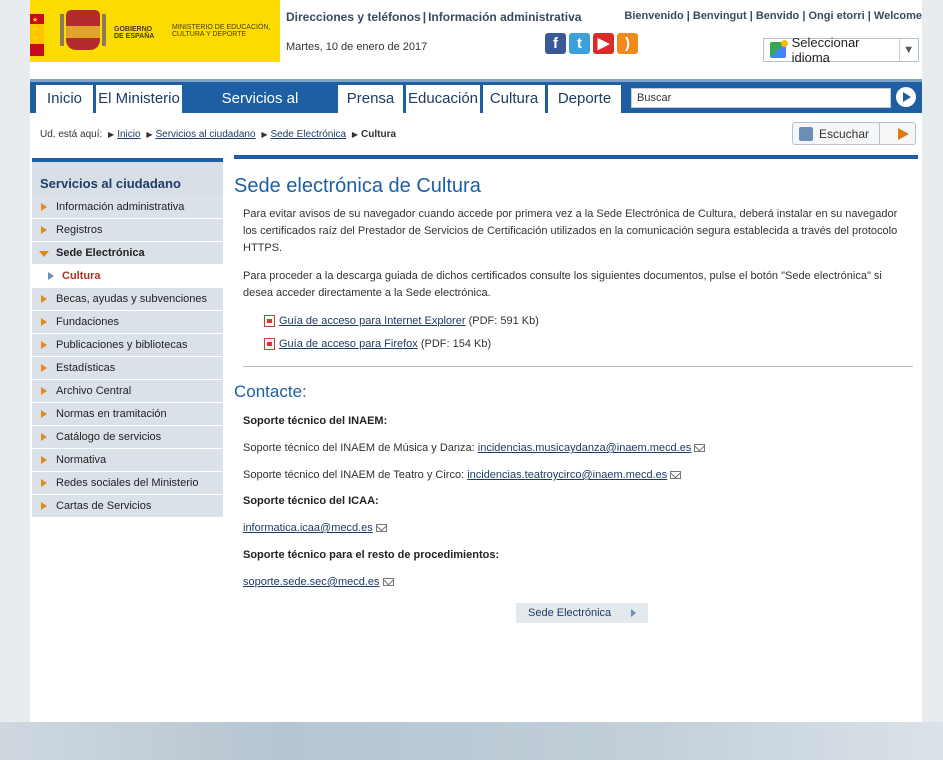  I want to click on contact-title: Contacte:, so click(270, 391).